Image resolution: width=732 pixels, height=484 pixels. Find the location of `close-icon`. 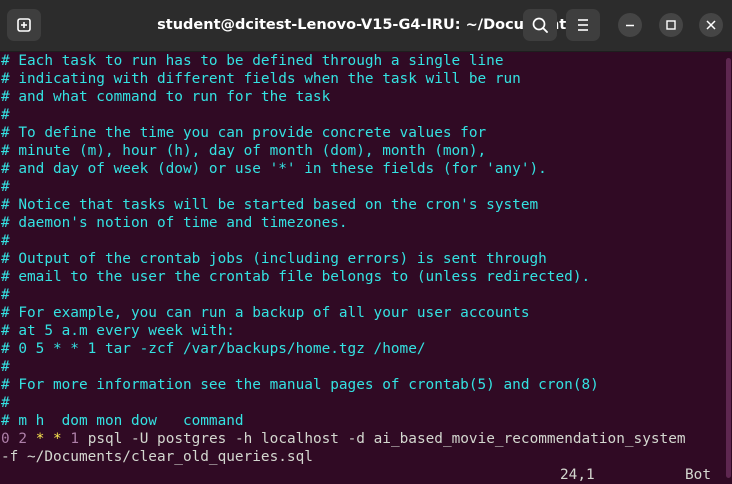

close-icon is located at coordinates (711, 25).